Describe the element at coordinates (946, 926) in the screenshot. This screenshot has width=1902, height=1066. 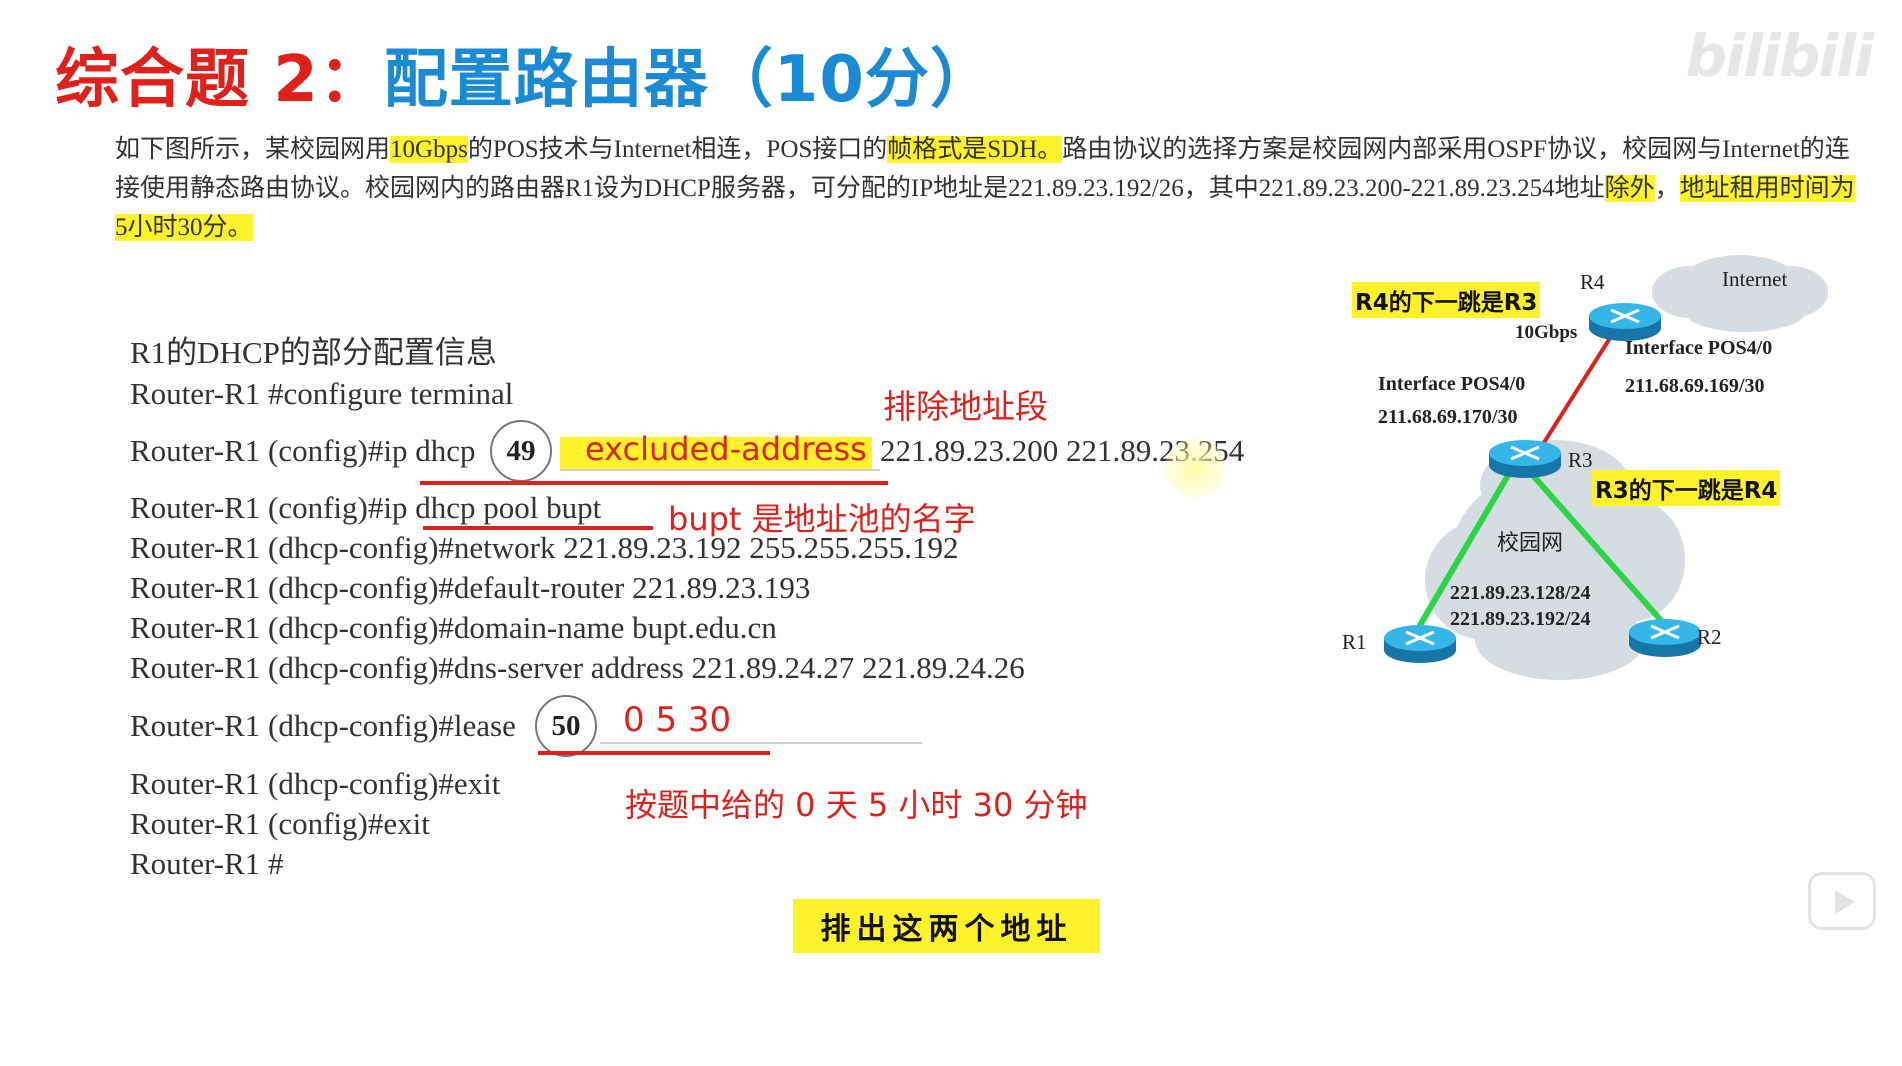
I see `annotation-yellow-note: 排出这两个地址` at that location.